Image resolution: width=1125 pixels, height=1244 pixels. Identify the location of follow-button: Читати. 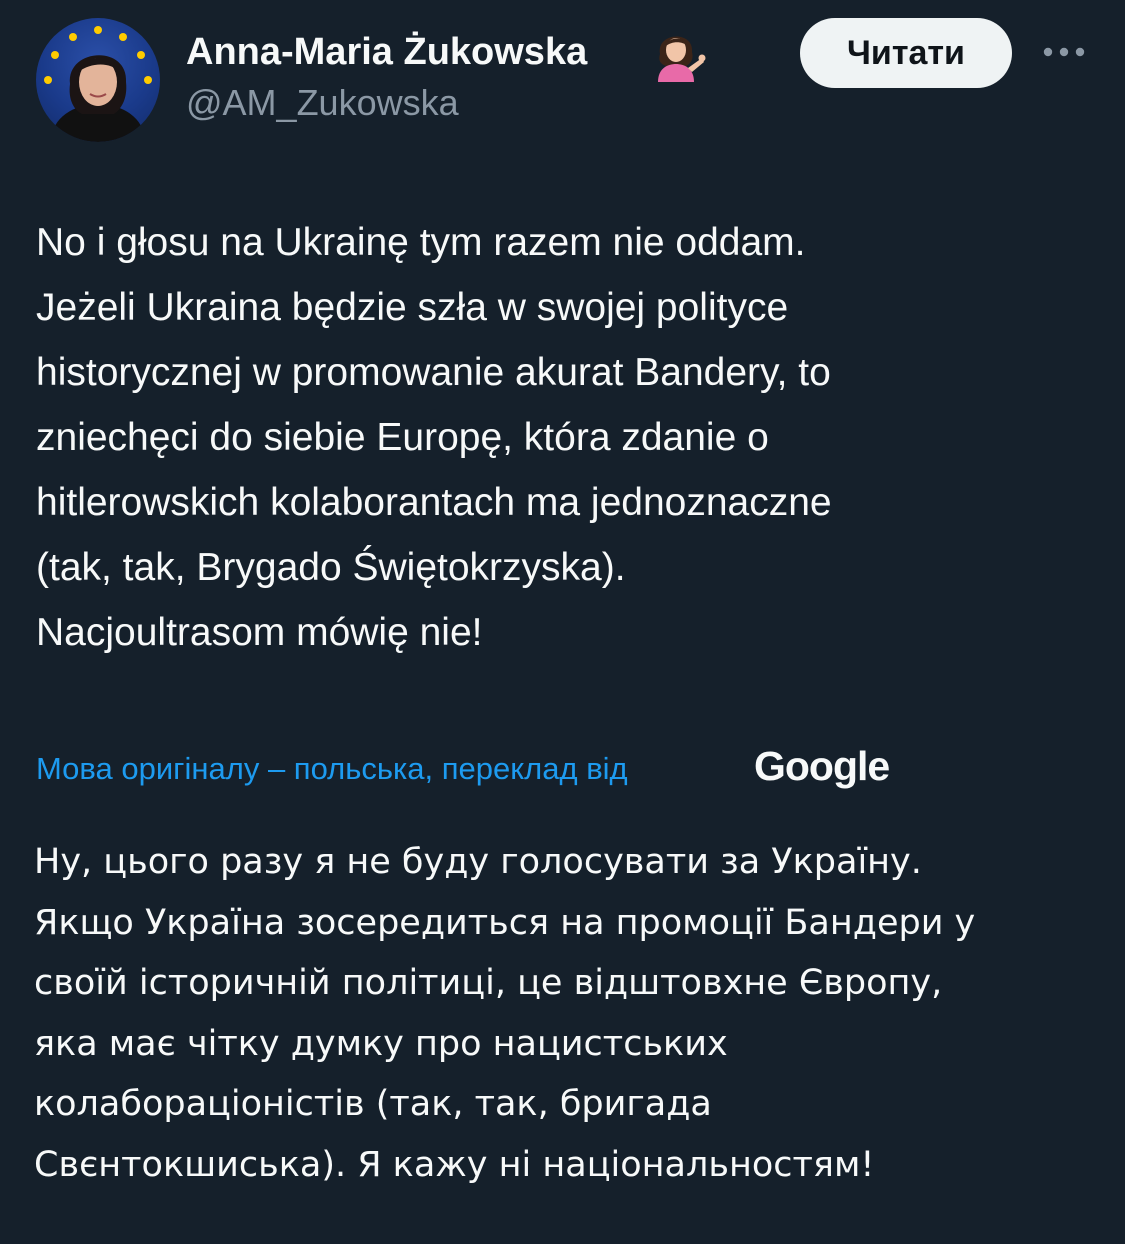
(906, 53).